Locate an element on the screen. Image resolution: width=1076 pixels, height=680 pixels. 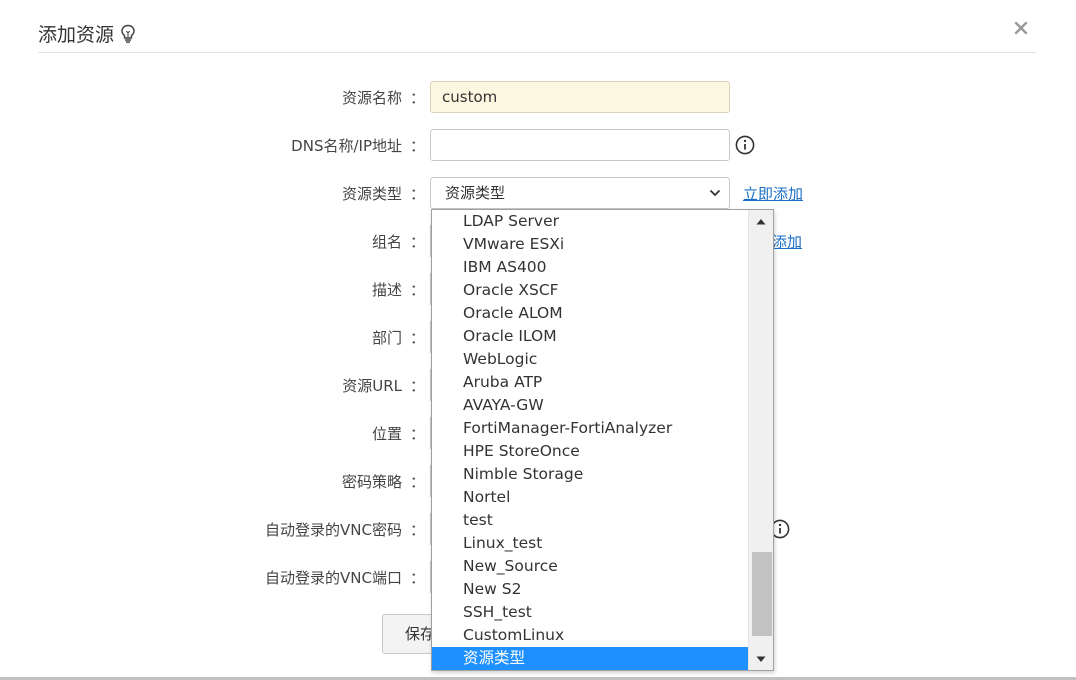
close-icon is located at coordinates (1021, 28).